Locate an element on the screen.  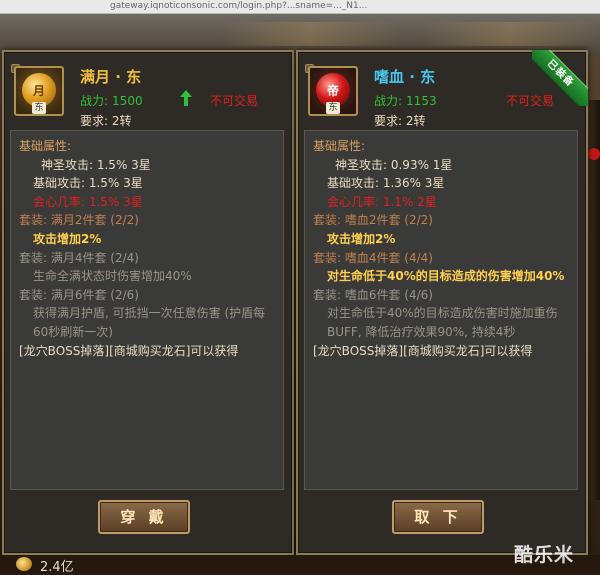
item-name: 嗜血 · 东 is located at coordinates (405, 77).